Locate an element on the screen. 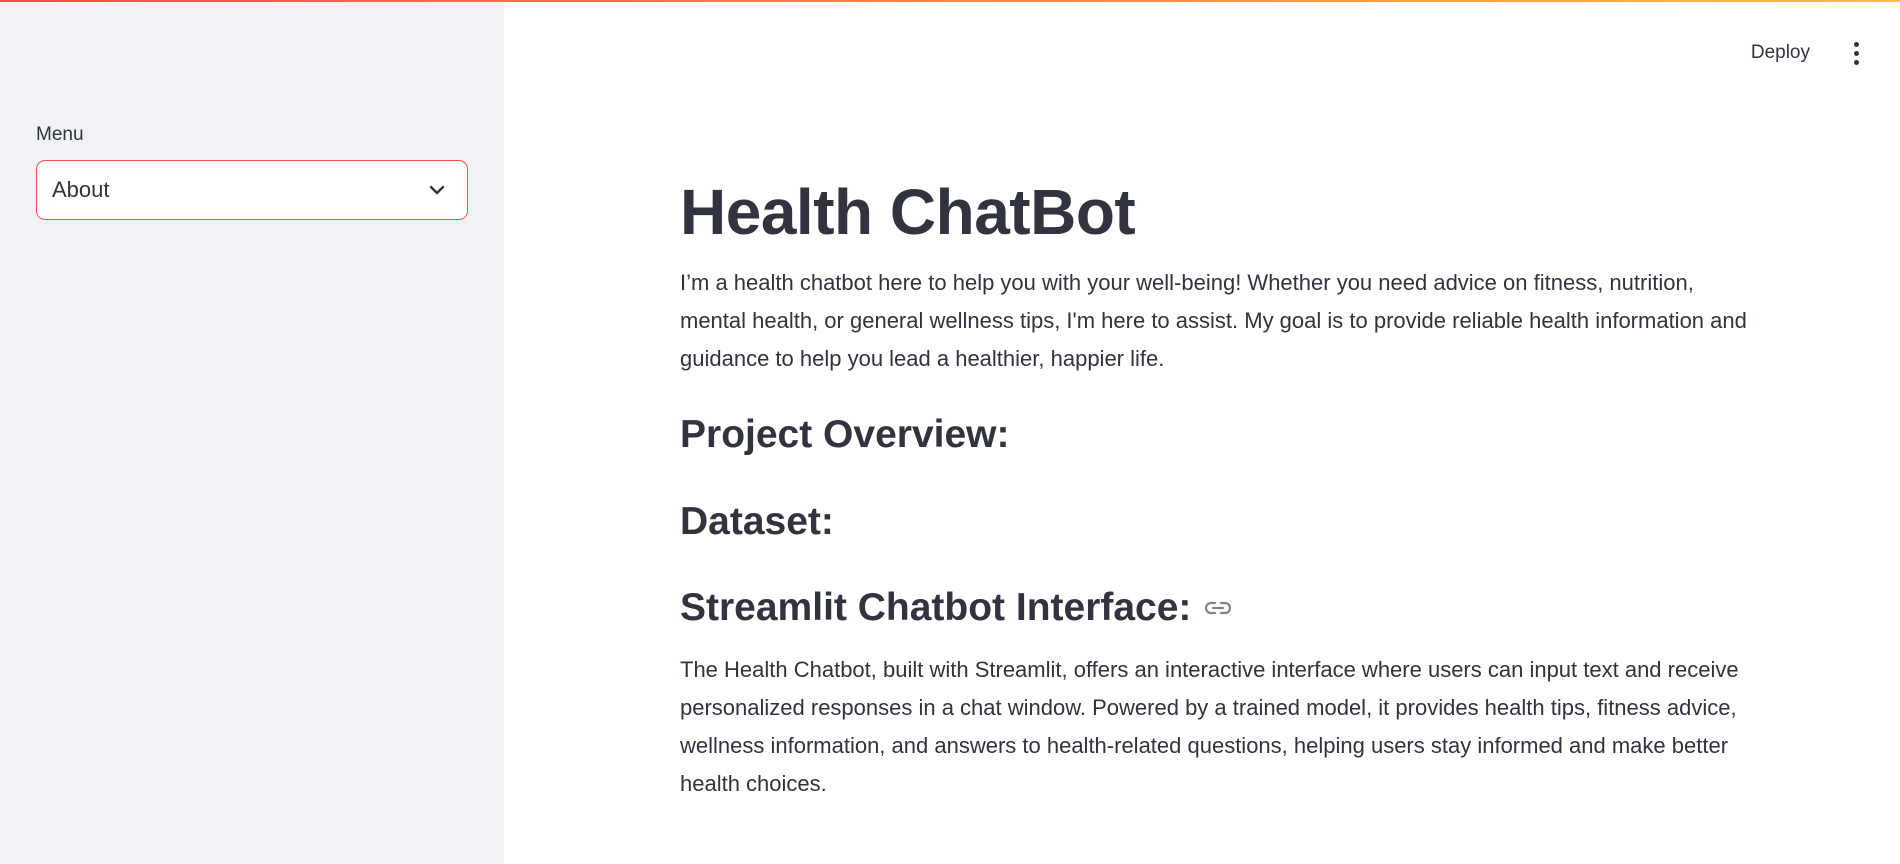 The width and height of the screenshot is (1900, 864). link-icon is located at coordinates (1218, 608).